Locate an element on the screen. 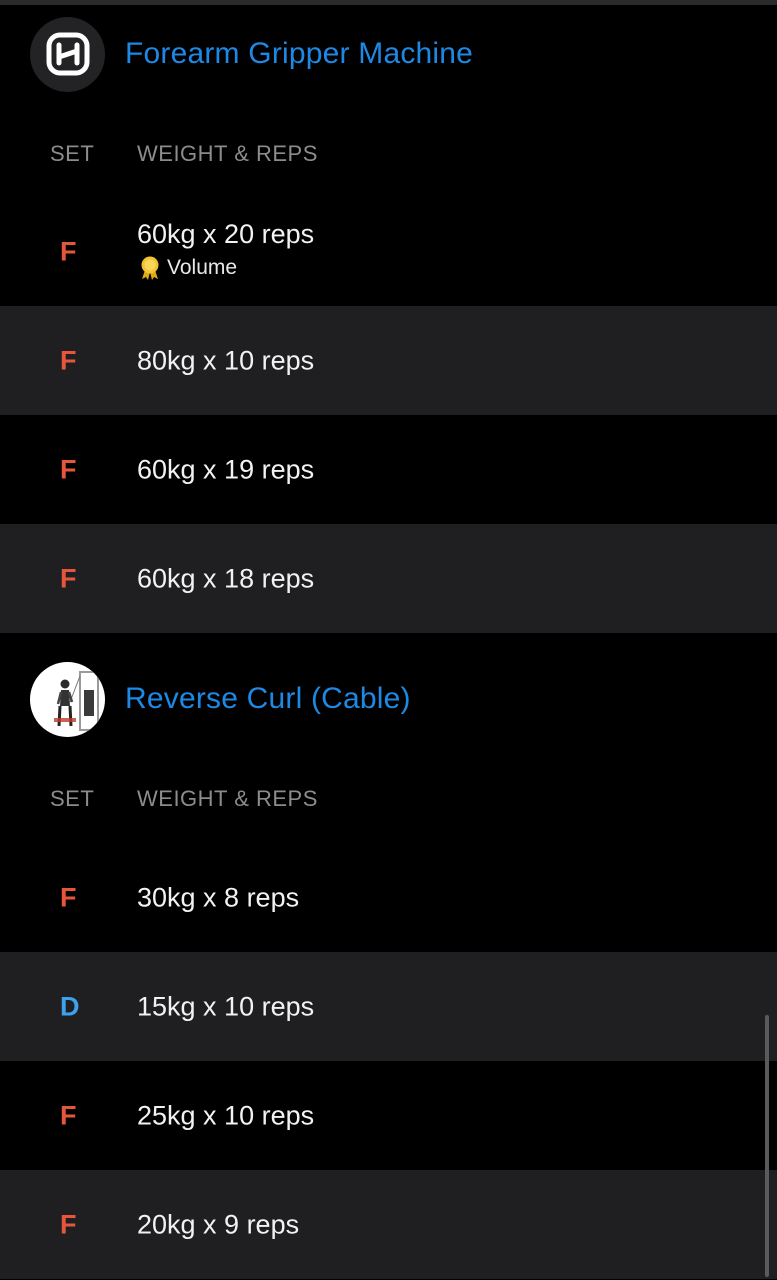 The width and height of the screenshot is (777, 1280). exercise-title: Reverse Curl (Cable) is located at coordinates (268, 699).